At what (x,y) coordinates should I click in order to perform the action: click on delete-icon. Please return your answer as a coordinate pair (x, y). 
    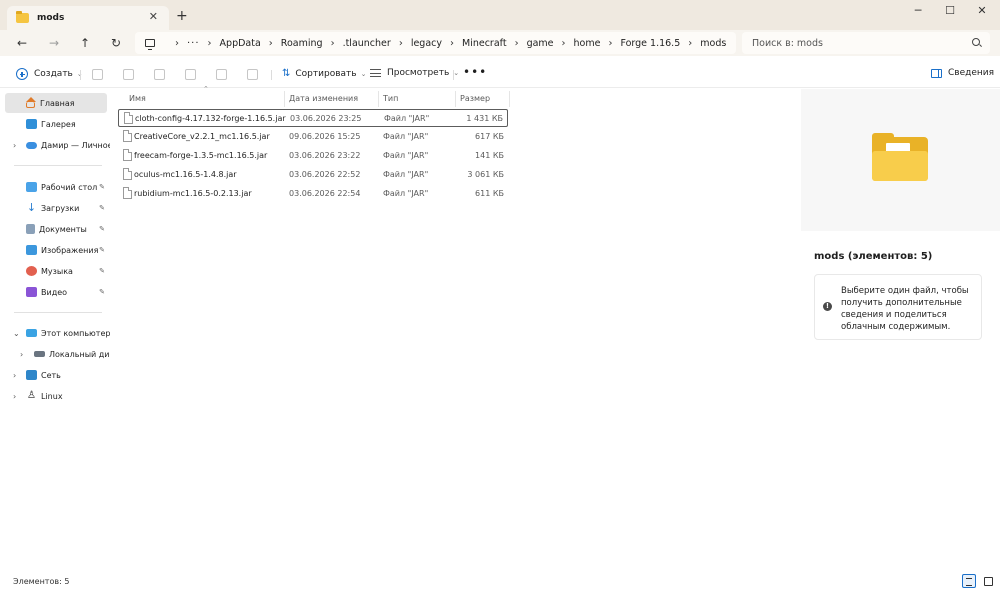
    Looking at the image, I should click on (252, 74).